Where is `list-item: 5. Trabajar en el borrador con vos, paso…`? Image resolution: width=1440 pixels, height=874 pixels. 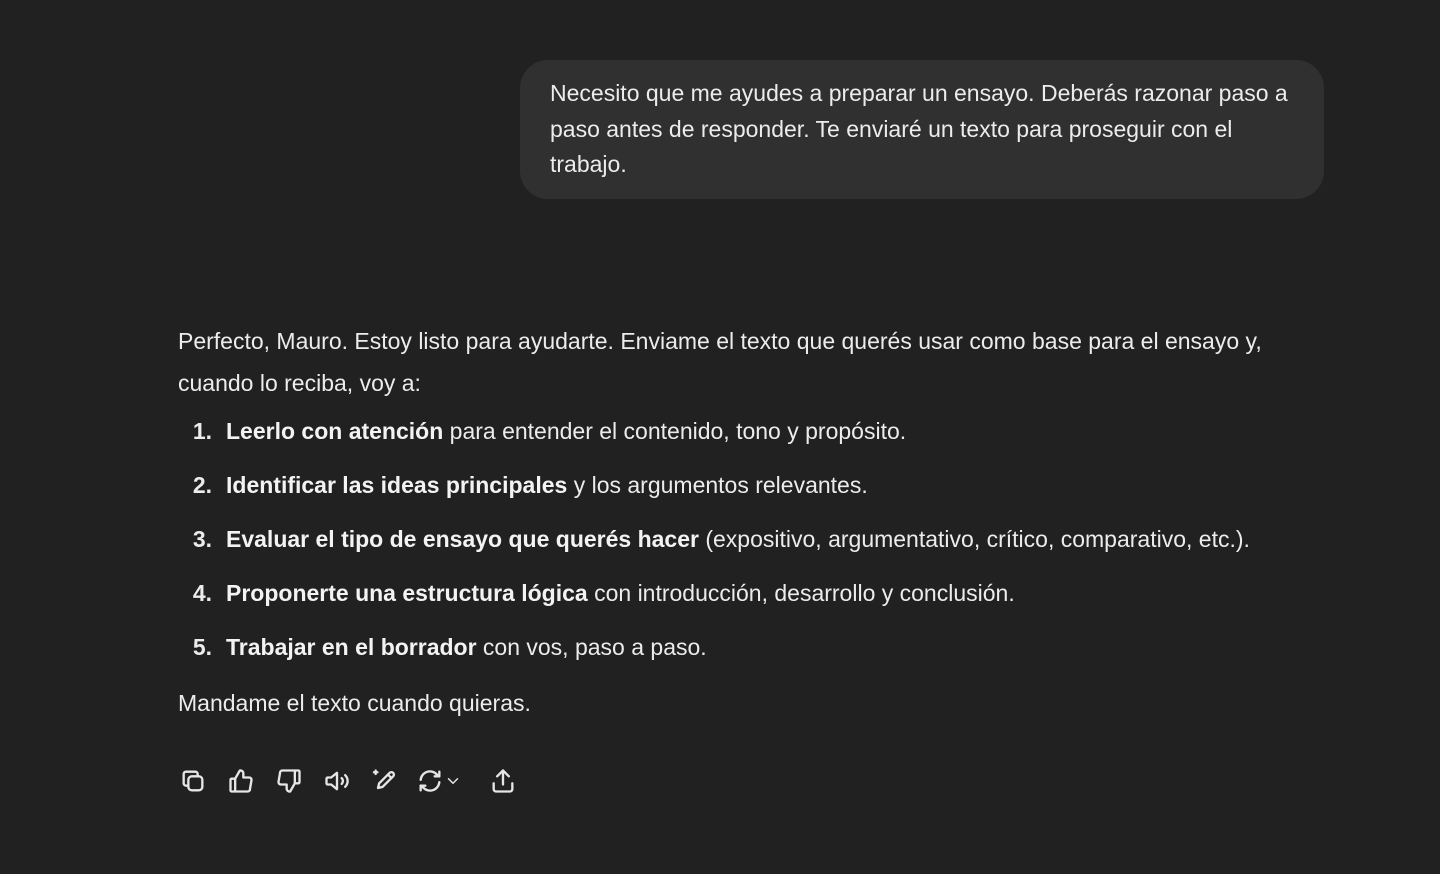
list-item: 5. Trabajar en el borrador con vos, paso… is located at coordinates (743, 647).